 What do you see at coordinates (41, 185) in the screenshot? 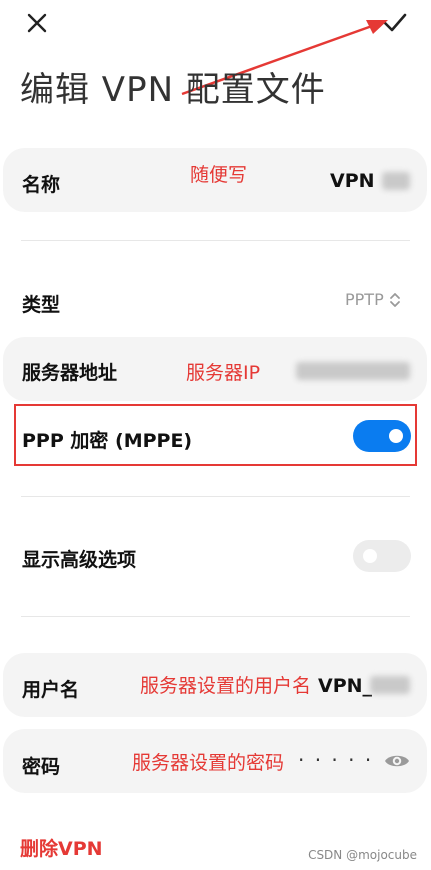
I see `name-label: 名称` at bounding box center [41, 185].